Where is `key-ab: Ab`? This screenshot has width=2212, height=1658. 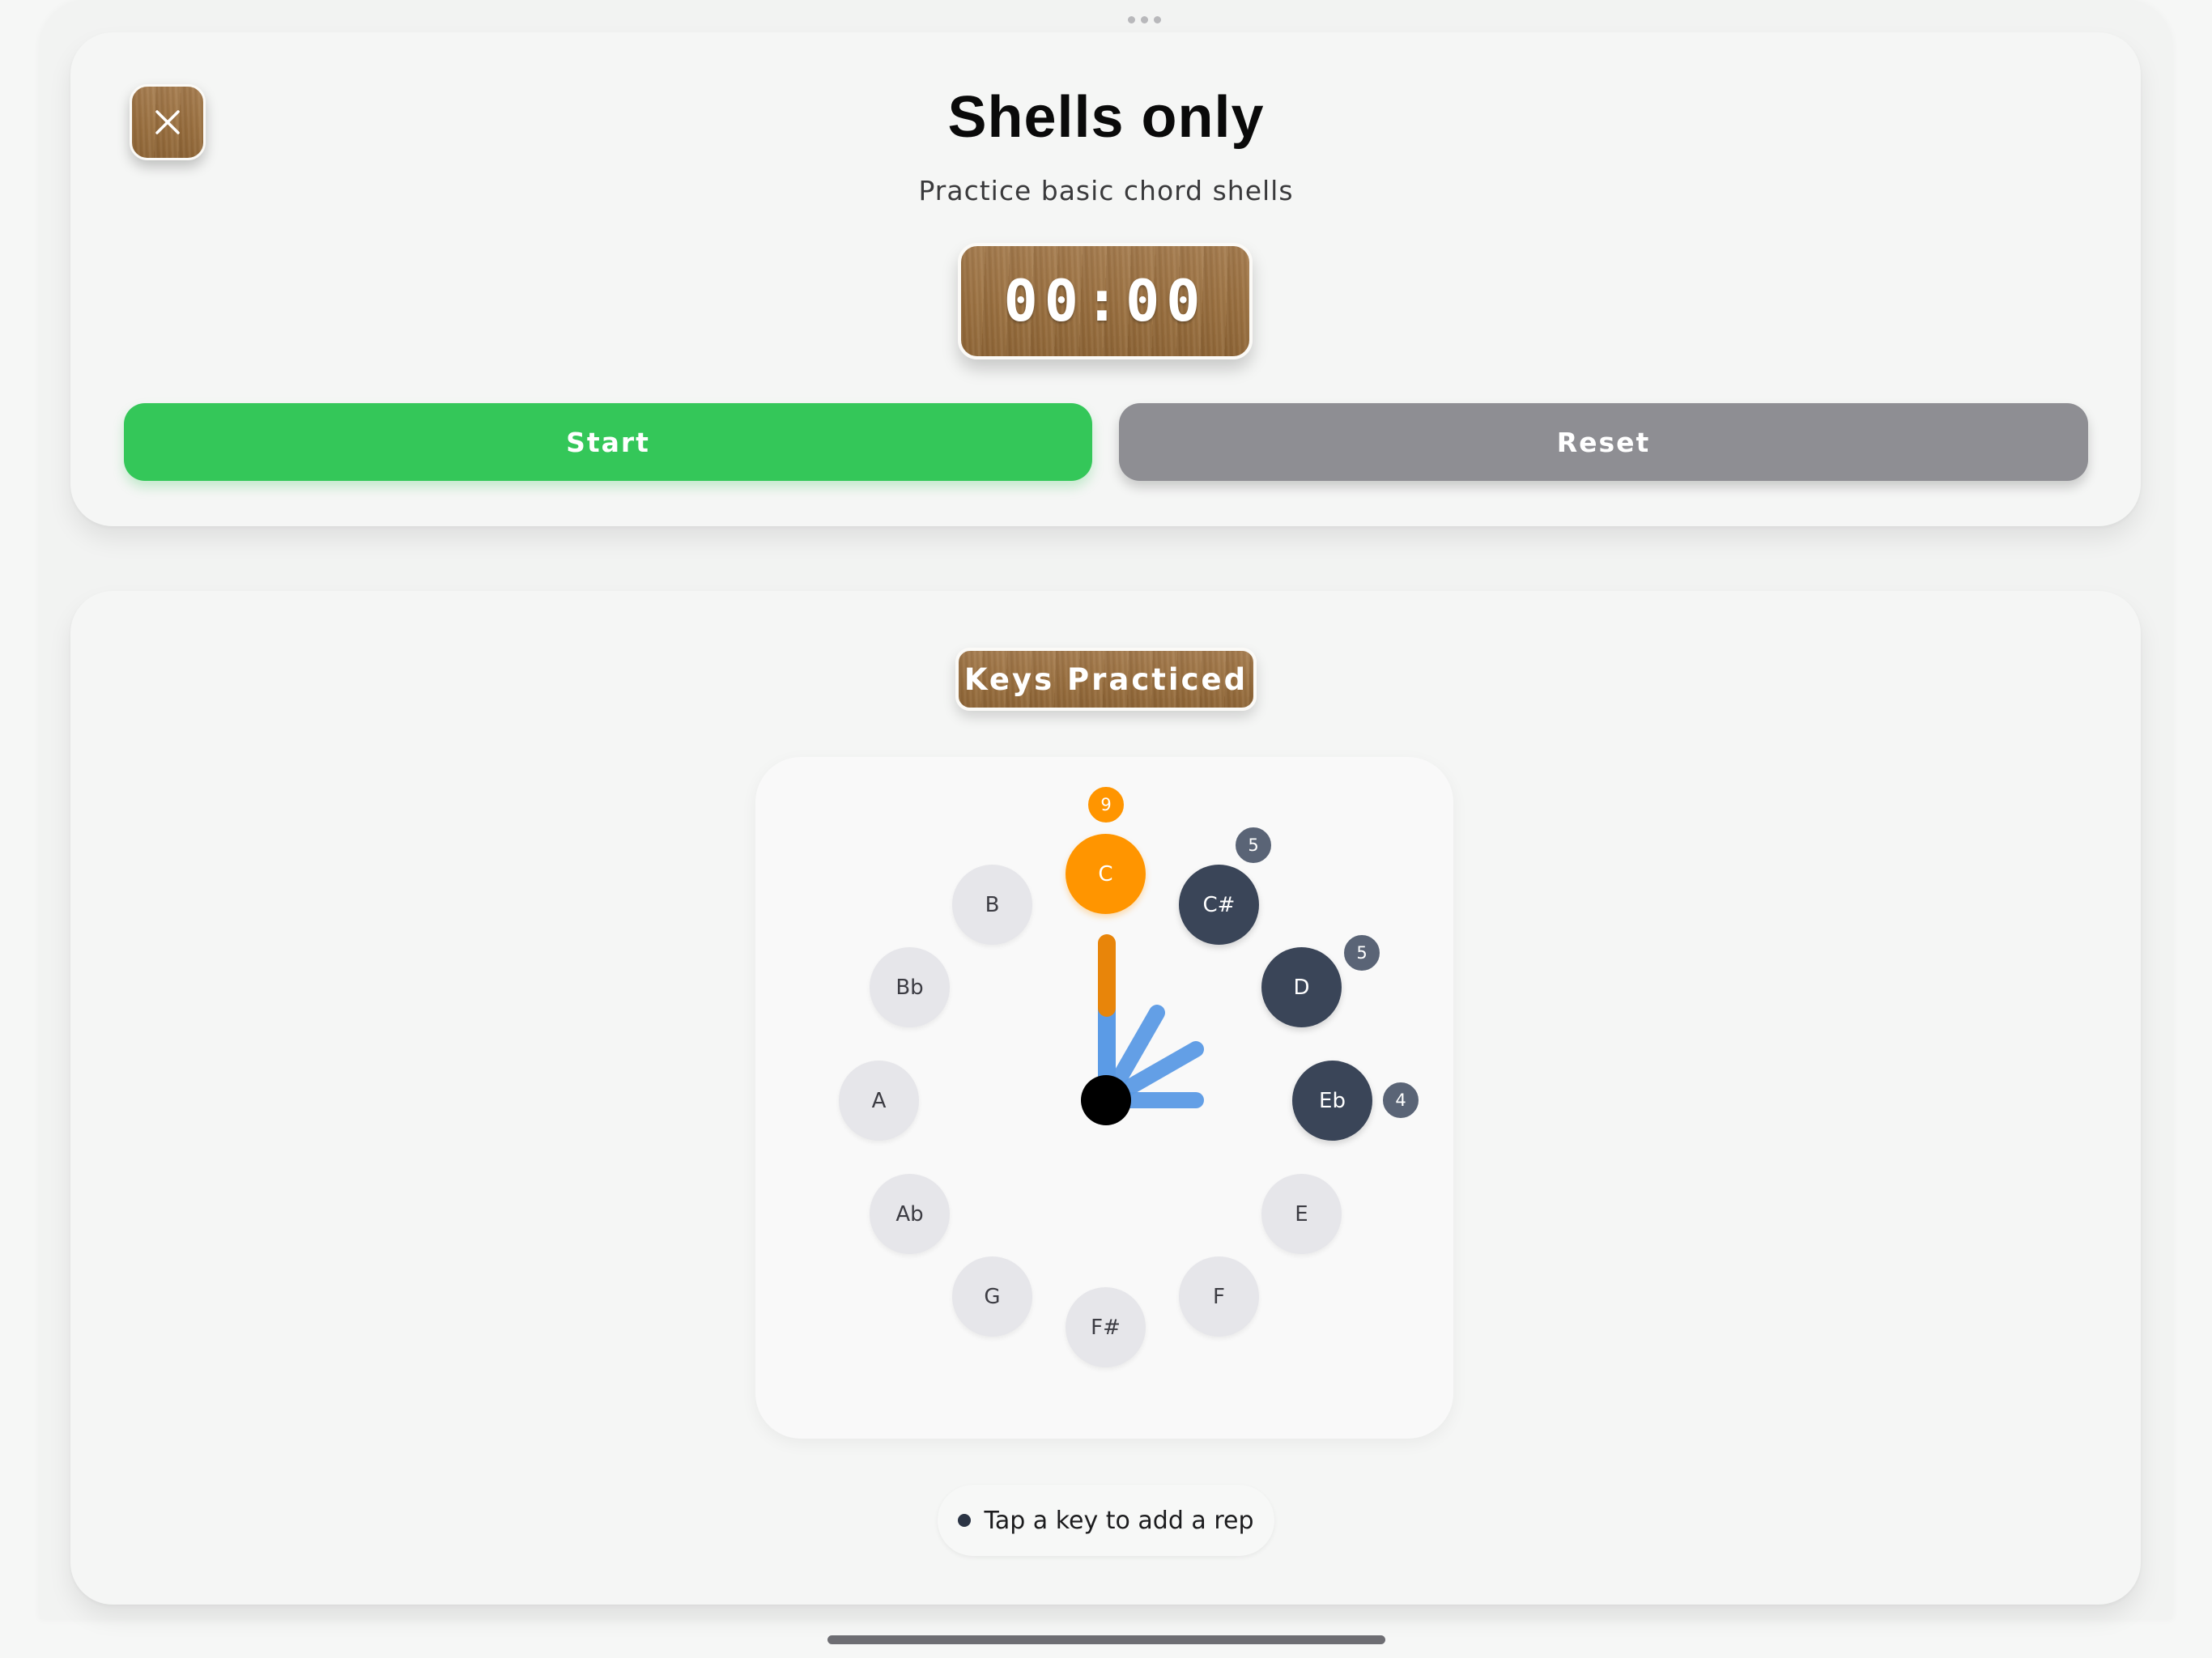
key-ab: Ab is located at coordinates (910, 1214).